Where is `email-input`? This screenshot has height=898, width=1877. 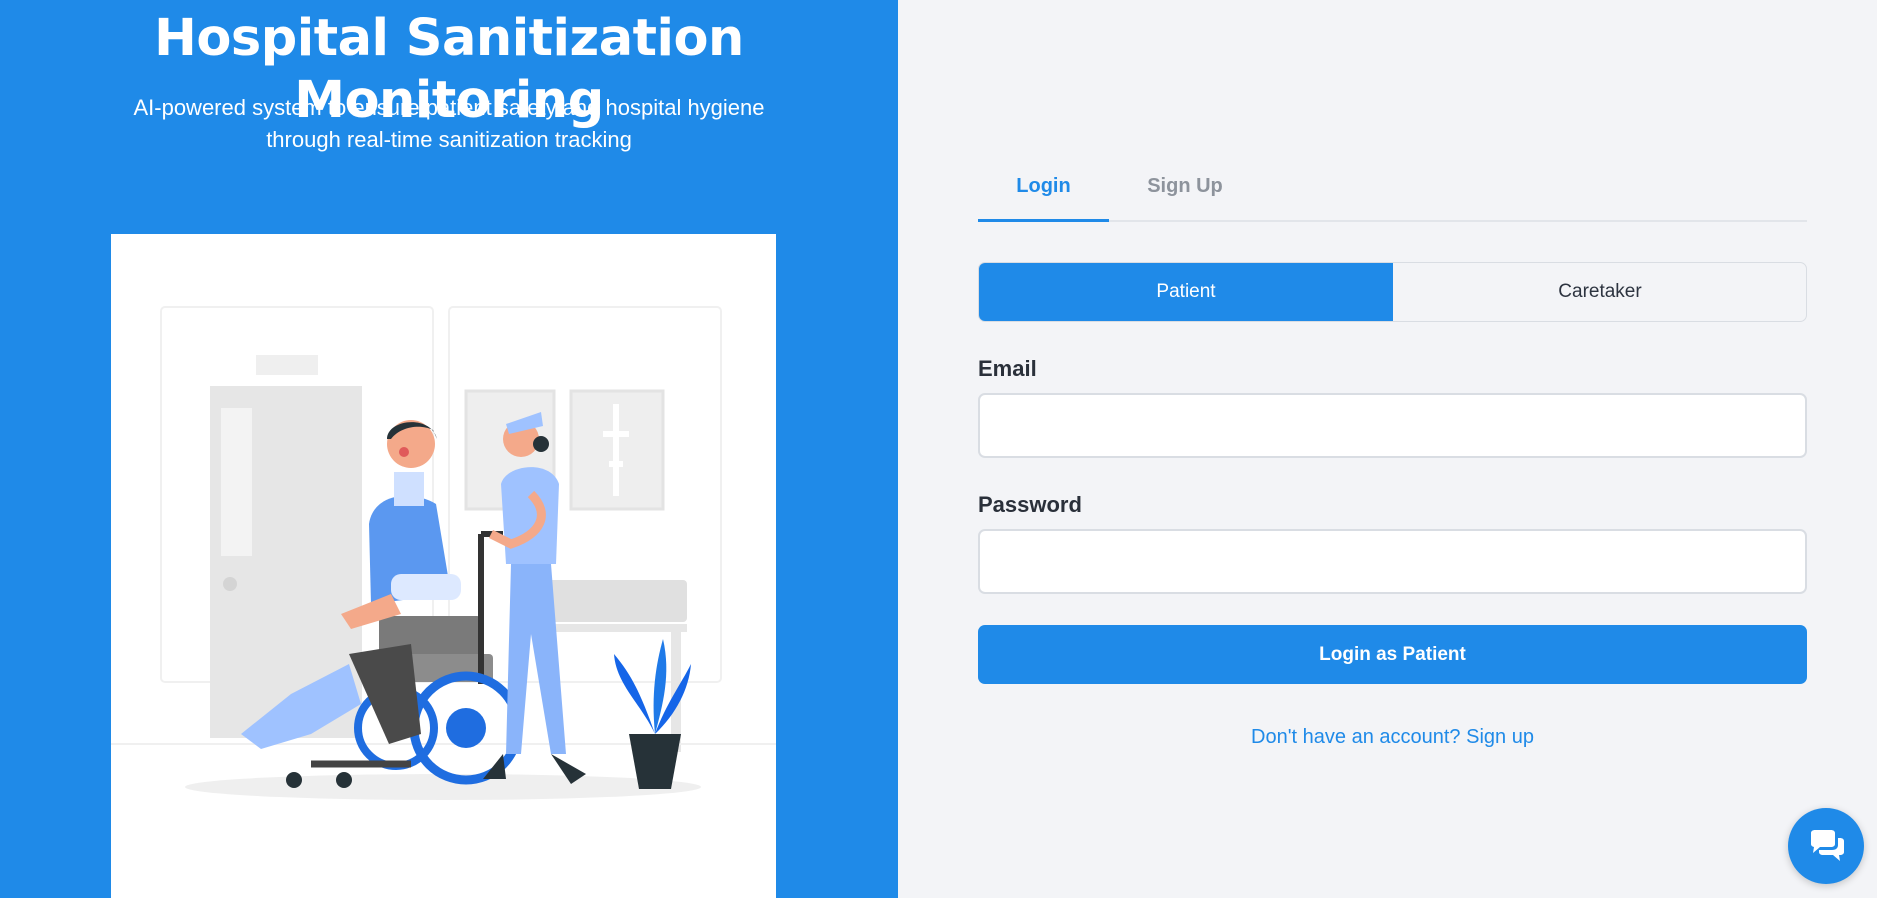 email-input is located at coordinates (1392, 425).